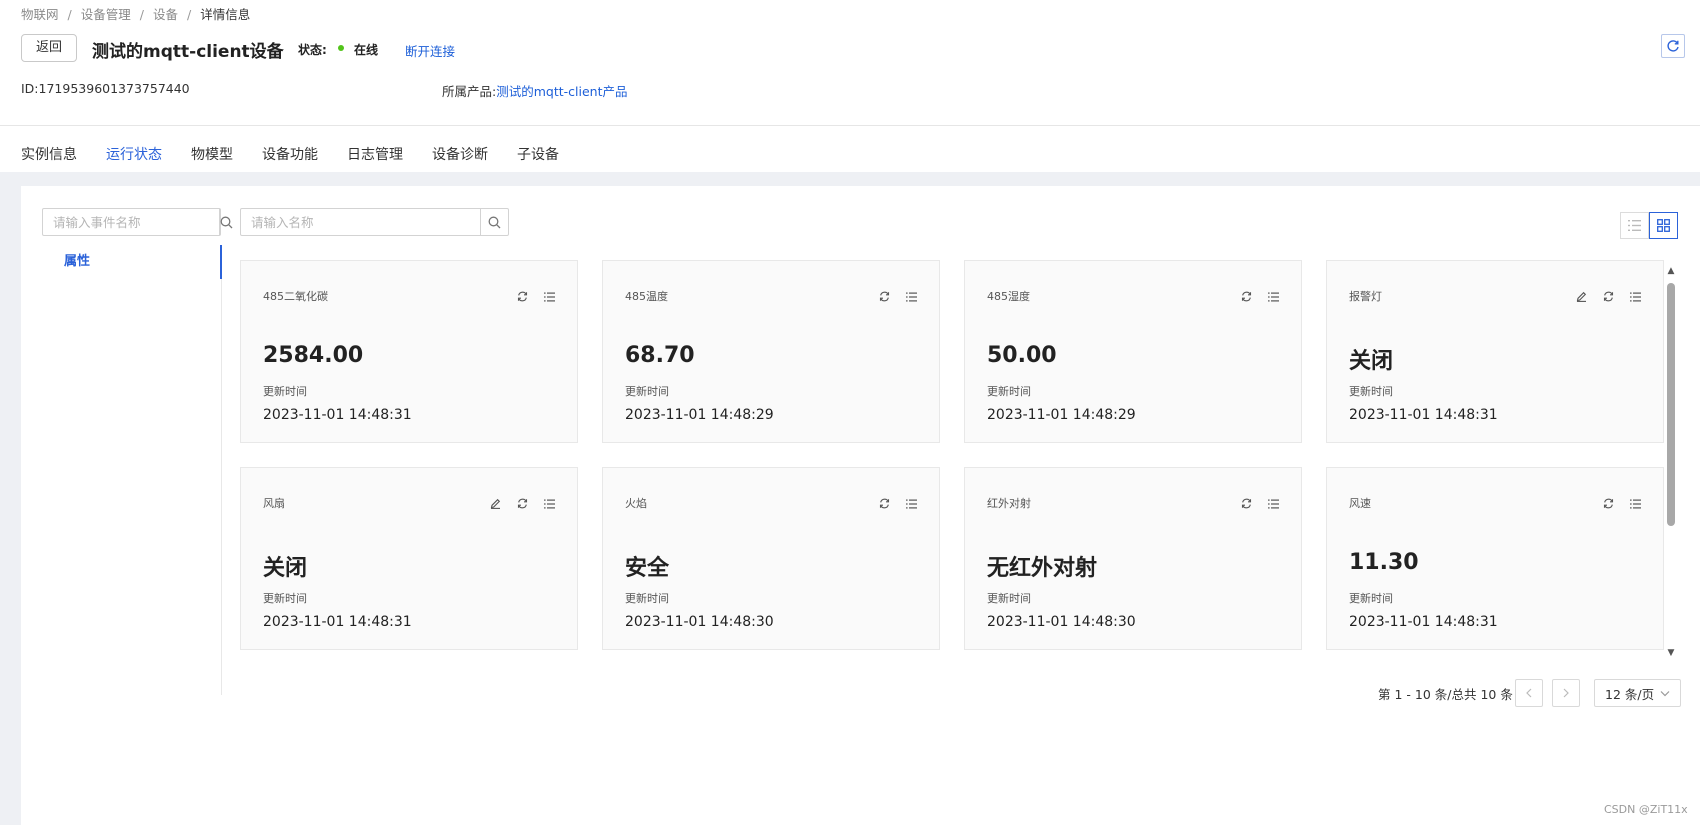  What do you see at coordinates (1009, 503) in the screenshot?
I see `property-name: 红外对射` at bounding box center [1009, 503].